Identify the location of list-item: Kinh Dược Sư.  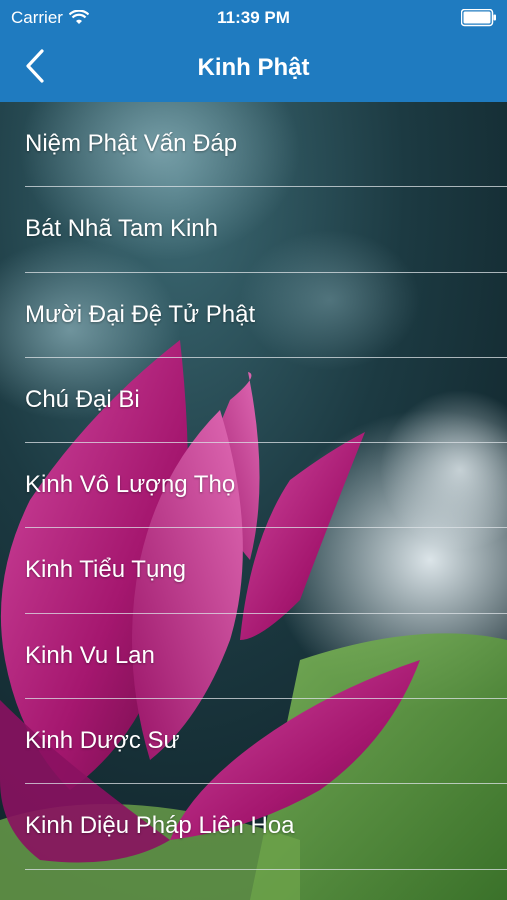
(253, 742).